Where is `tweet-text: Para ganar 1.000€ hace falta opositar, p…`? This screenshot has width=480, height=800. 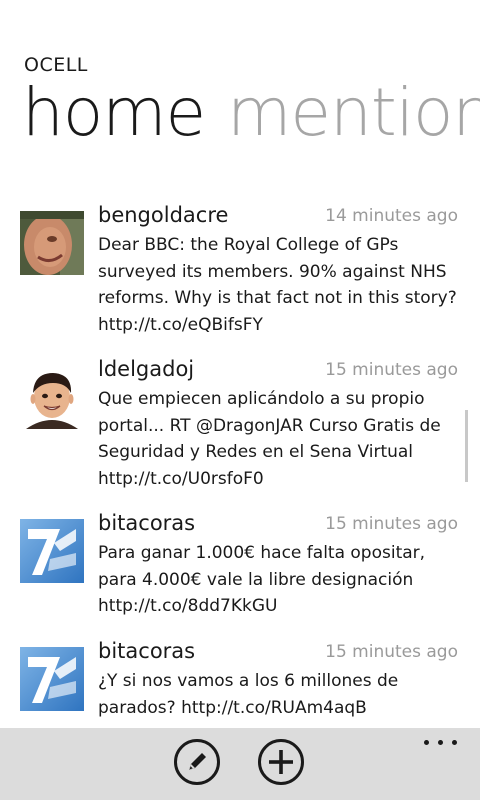 tweet-text: Para ganar 1.000€ hace falta opositar, p… is located at coordinates (262, 579).